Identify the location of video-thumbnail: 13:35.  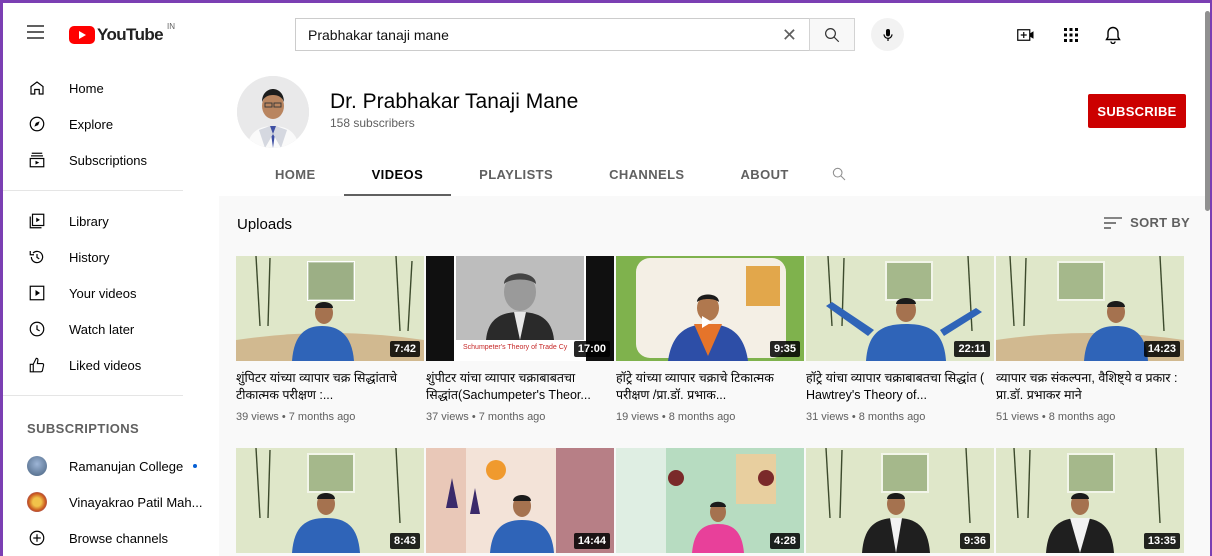
(1090, 500).